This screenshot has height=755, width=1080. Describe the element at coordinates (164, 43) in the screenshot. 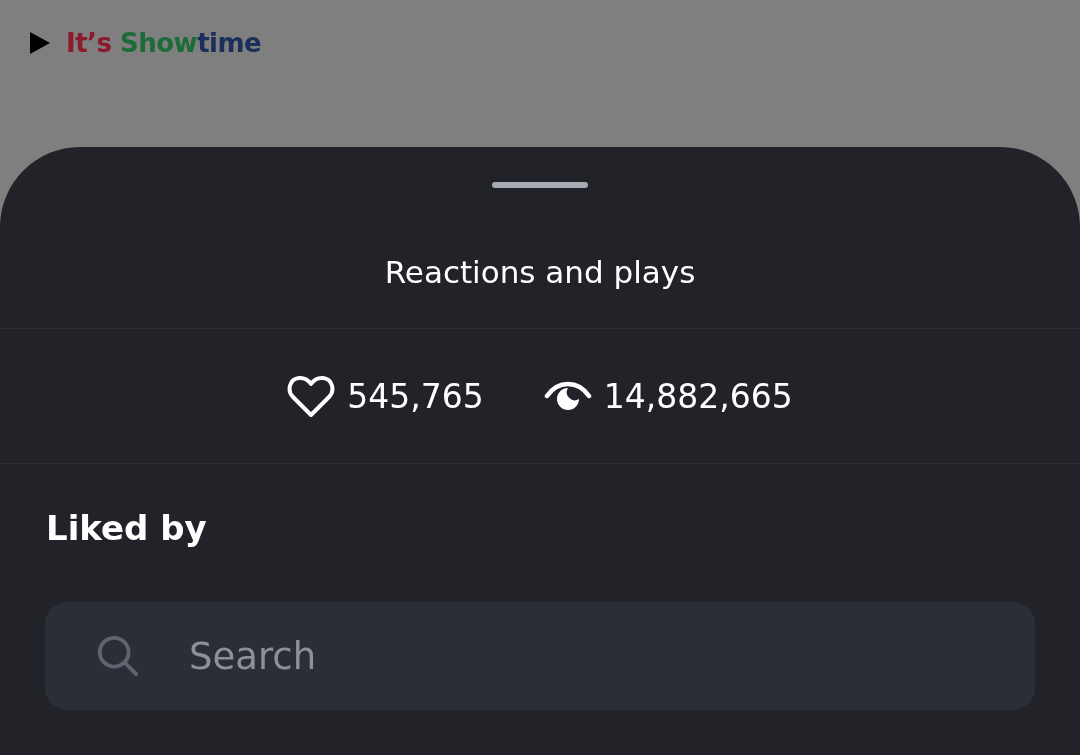

I see `logo-text: It’s Showtime` at that location.